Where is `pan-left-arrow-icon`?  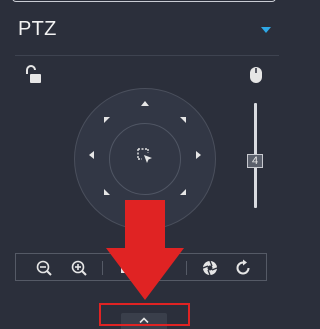 pan-left-arrow-icon is located at coordinates (91, 155).